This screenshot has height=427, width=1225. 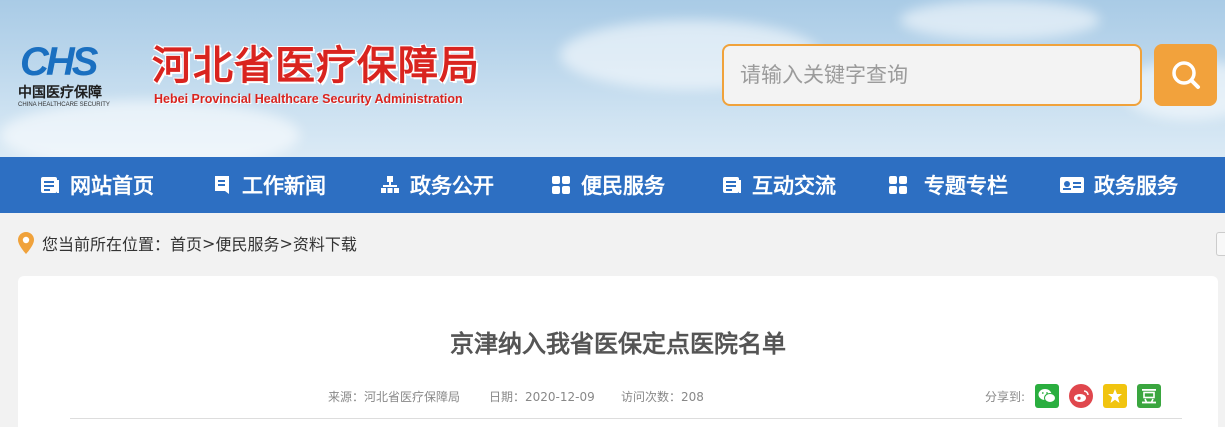 I want to click on logo-subtitle-cn: 中国医疗保障, so click(x=60, y=93).